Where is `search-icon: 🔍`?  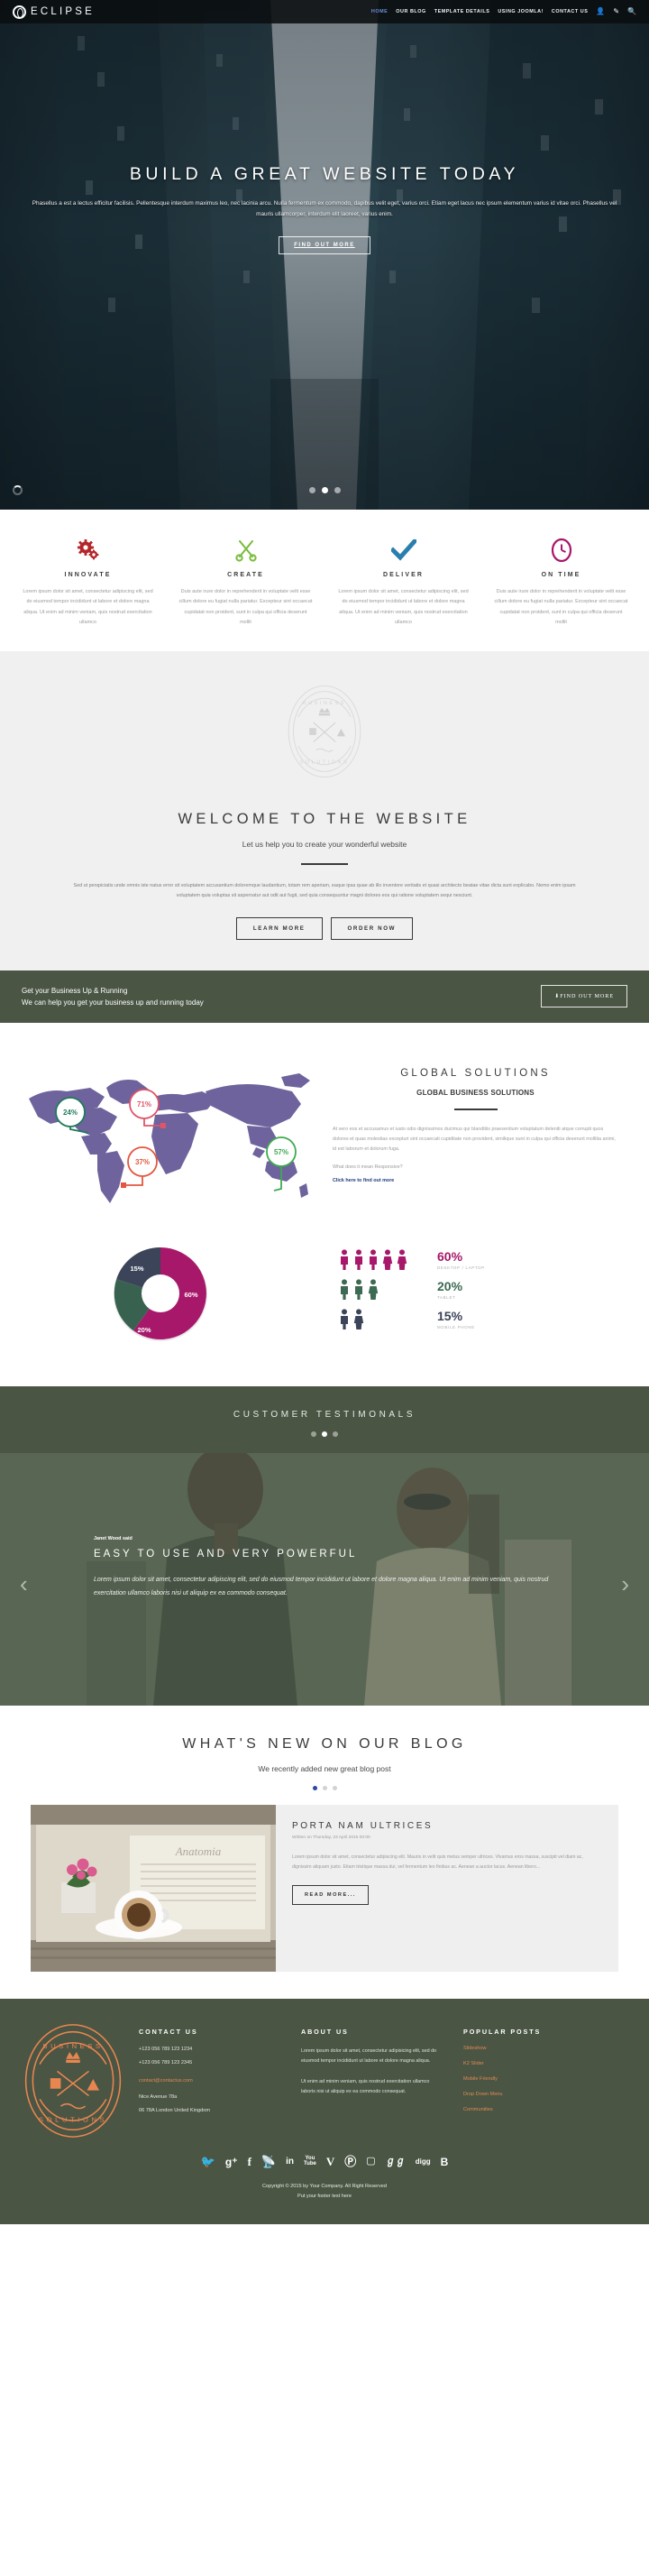
search-icon: 🔍 is located at coordinates (631, 11).